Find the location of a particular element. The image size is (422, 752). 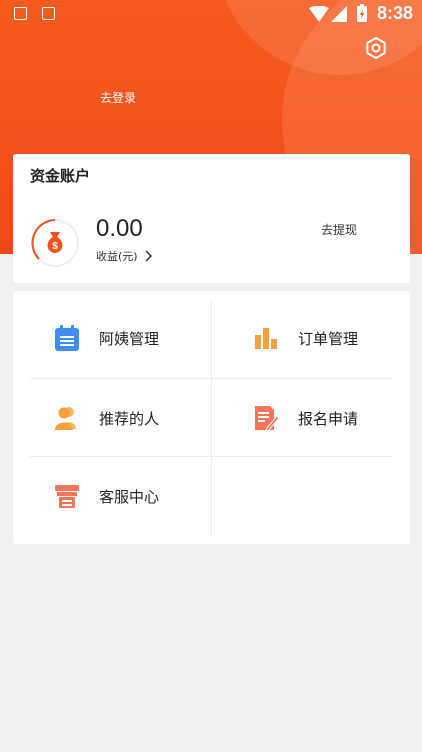

battery-icon is located at coordinates (362, 13).